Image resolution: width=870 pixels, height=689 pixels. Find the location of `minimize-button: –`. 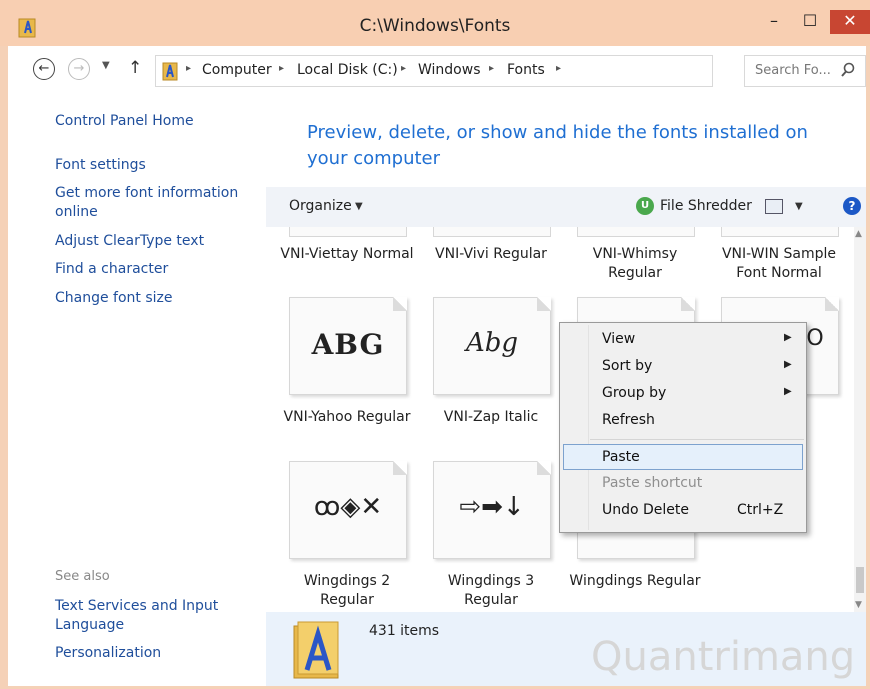

minimize-button: – is located at coordinates (774, 22).